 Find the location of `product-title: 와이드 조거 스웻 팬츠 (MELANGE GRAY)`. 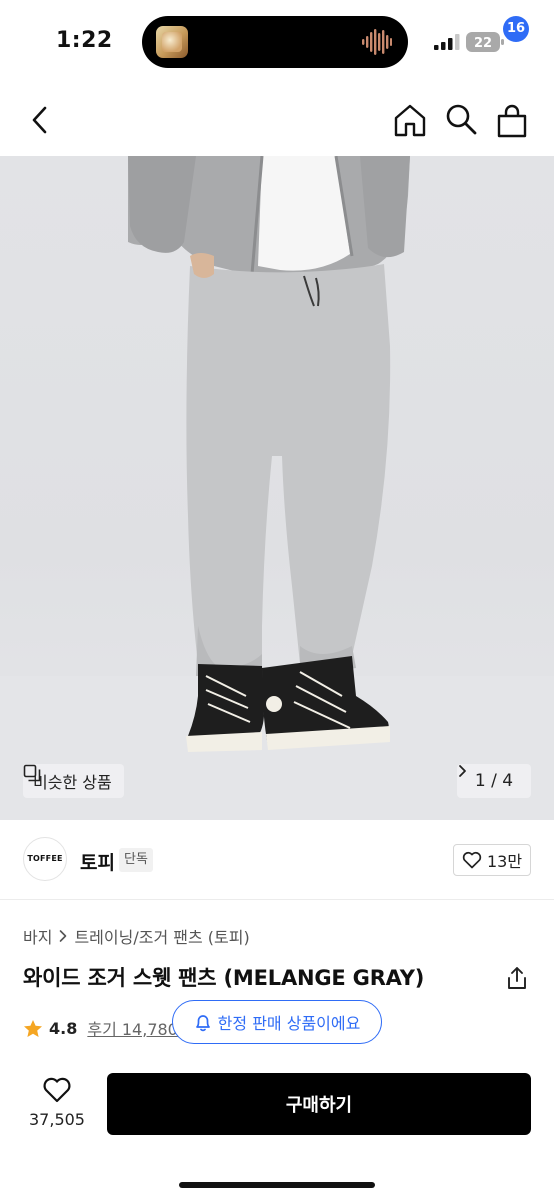

product-title: 와이드 조거 스웻 팬츠 (MELANGE GRAY) is located at coordinates (224, 978).